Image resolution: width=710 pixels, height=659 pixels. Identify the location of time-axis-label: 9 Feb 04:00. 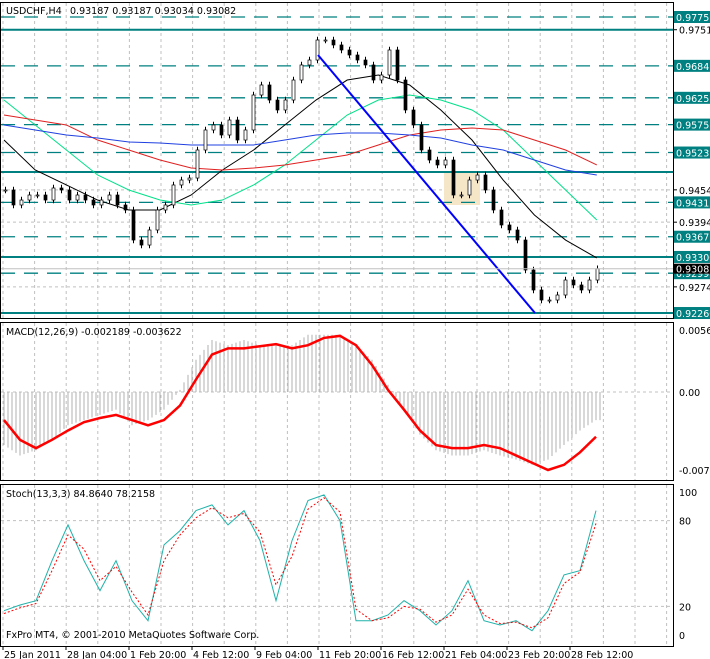
(284, 654).